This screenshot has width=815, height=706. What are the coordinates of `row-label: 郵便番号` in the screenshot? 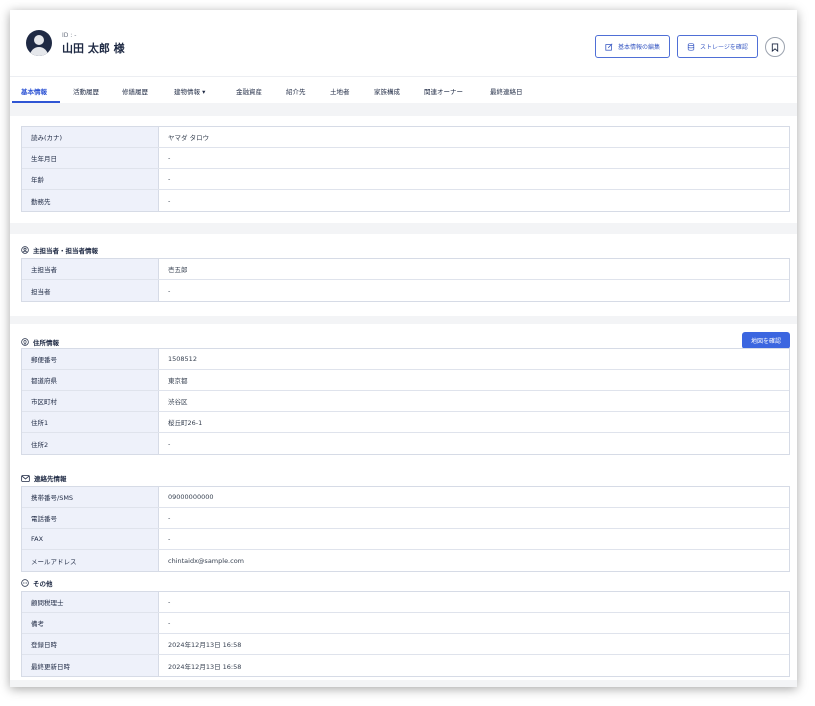 It's located at (90, 359).